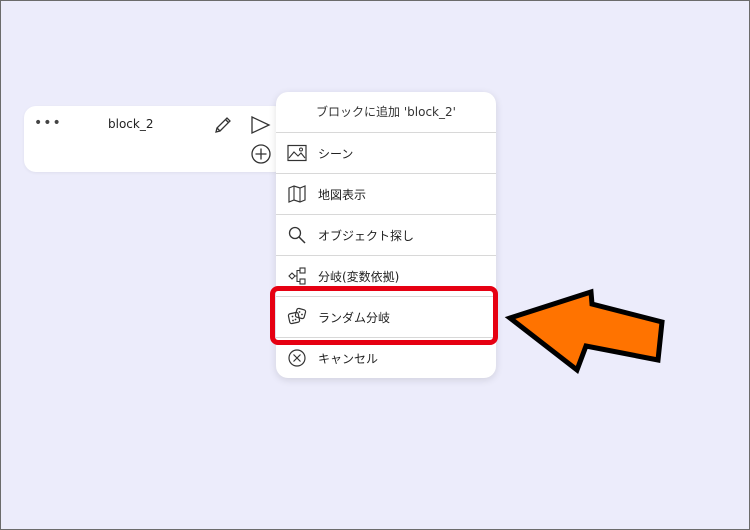  What do you see at coordinates (584, 331) in the screenshot?
I see `pointer-arrow-icon` at bounding box center [584, 331].